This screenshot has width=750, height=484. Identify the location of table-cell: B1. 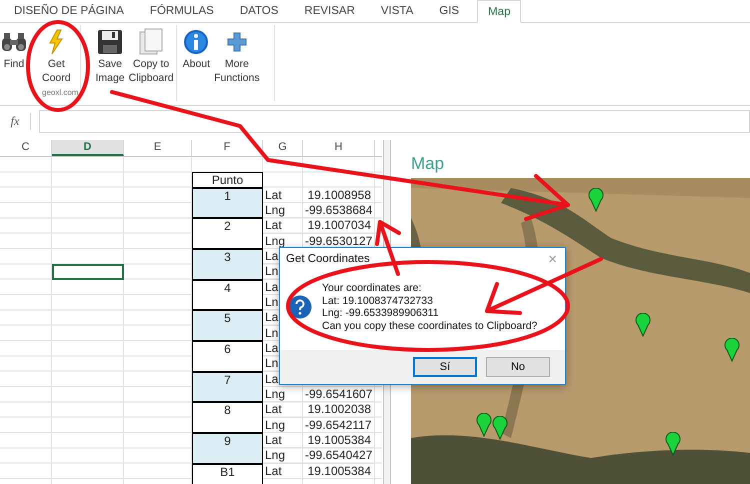
(227, 474).